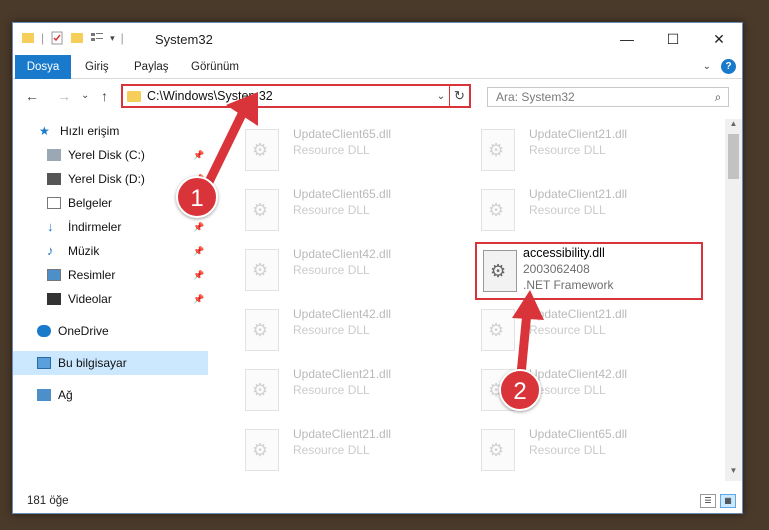 This screenshot has width=769, height=530. I want to click on documents-icon, so click(54, 203).